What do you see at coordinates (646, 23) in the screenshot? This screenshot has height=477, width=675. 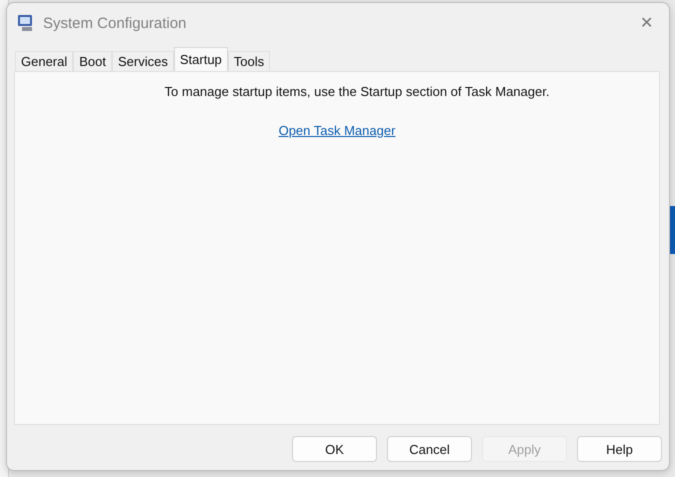 I see `close-button: ✕` at bounding box center [646, 23].